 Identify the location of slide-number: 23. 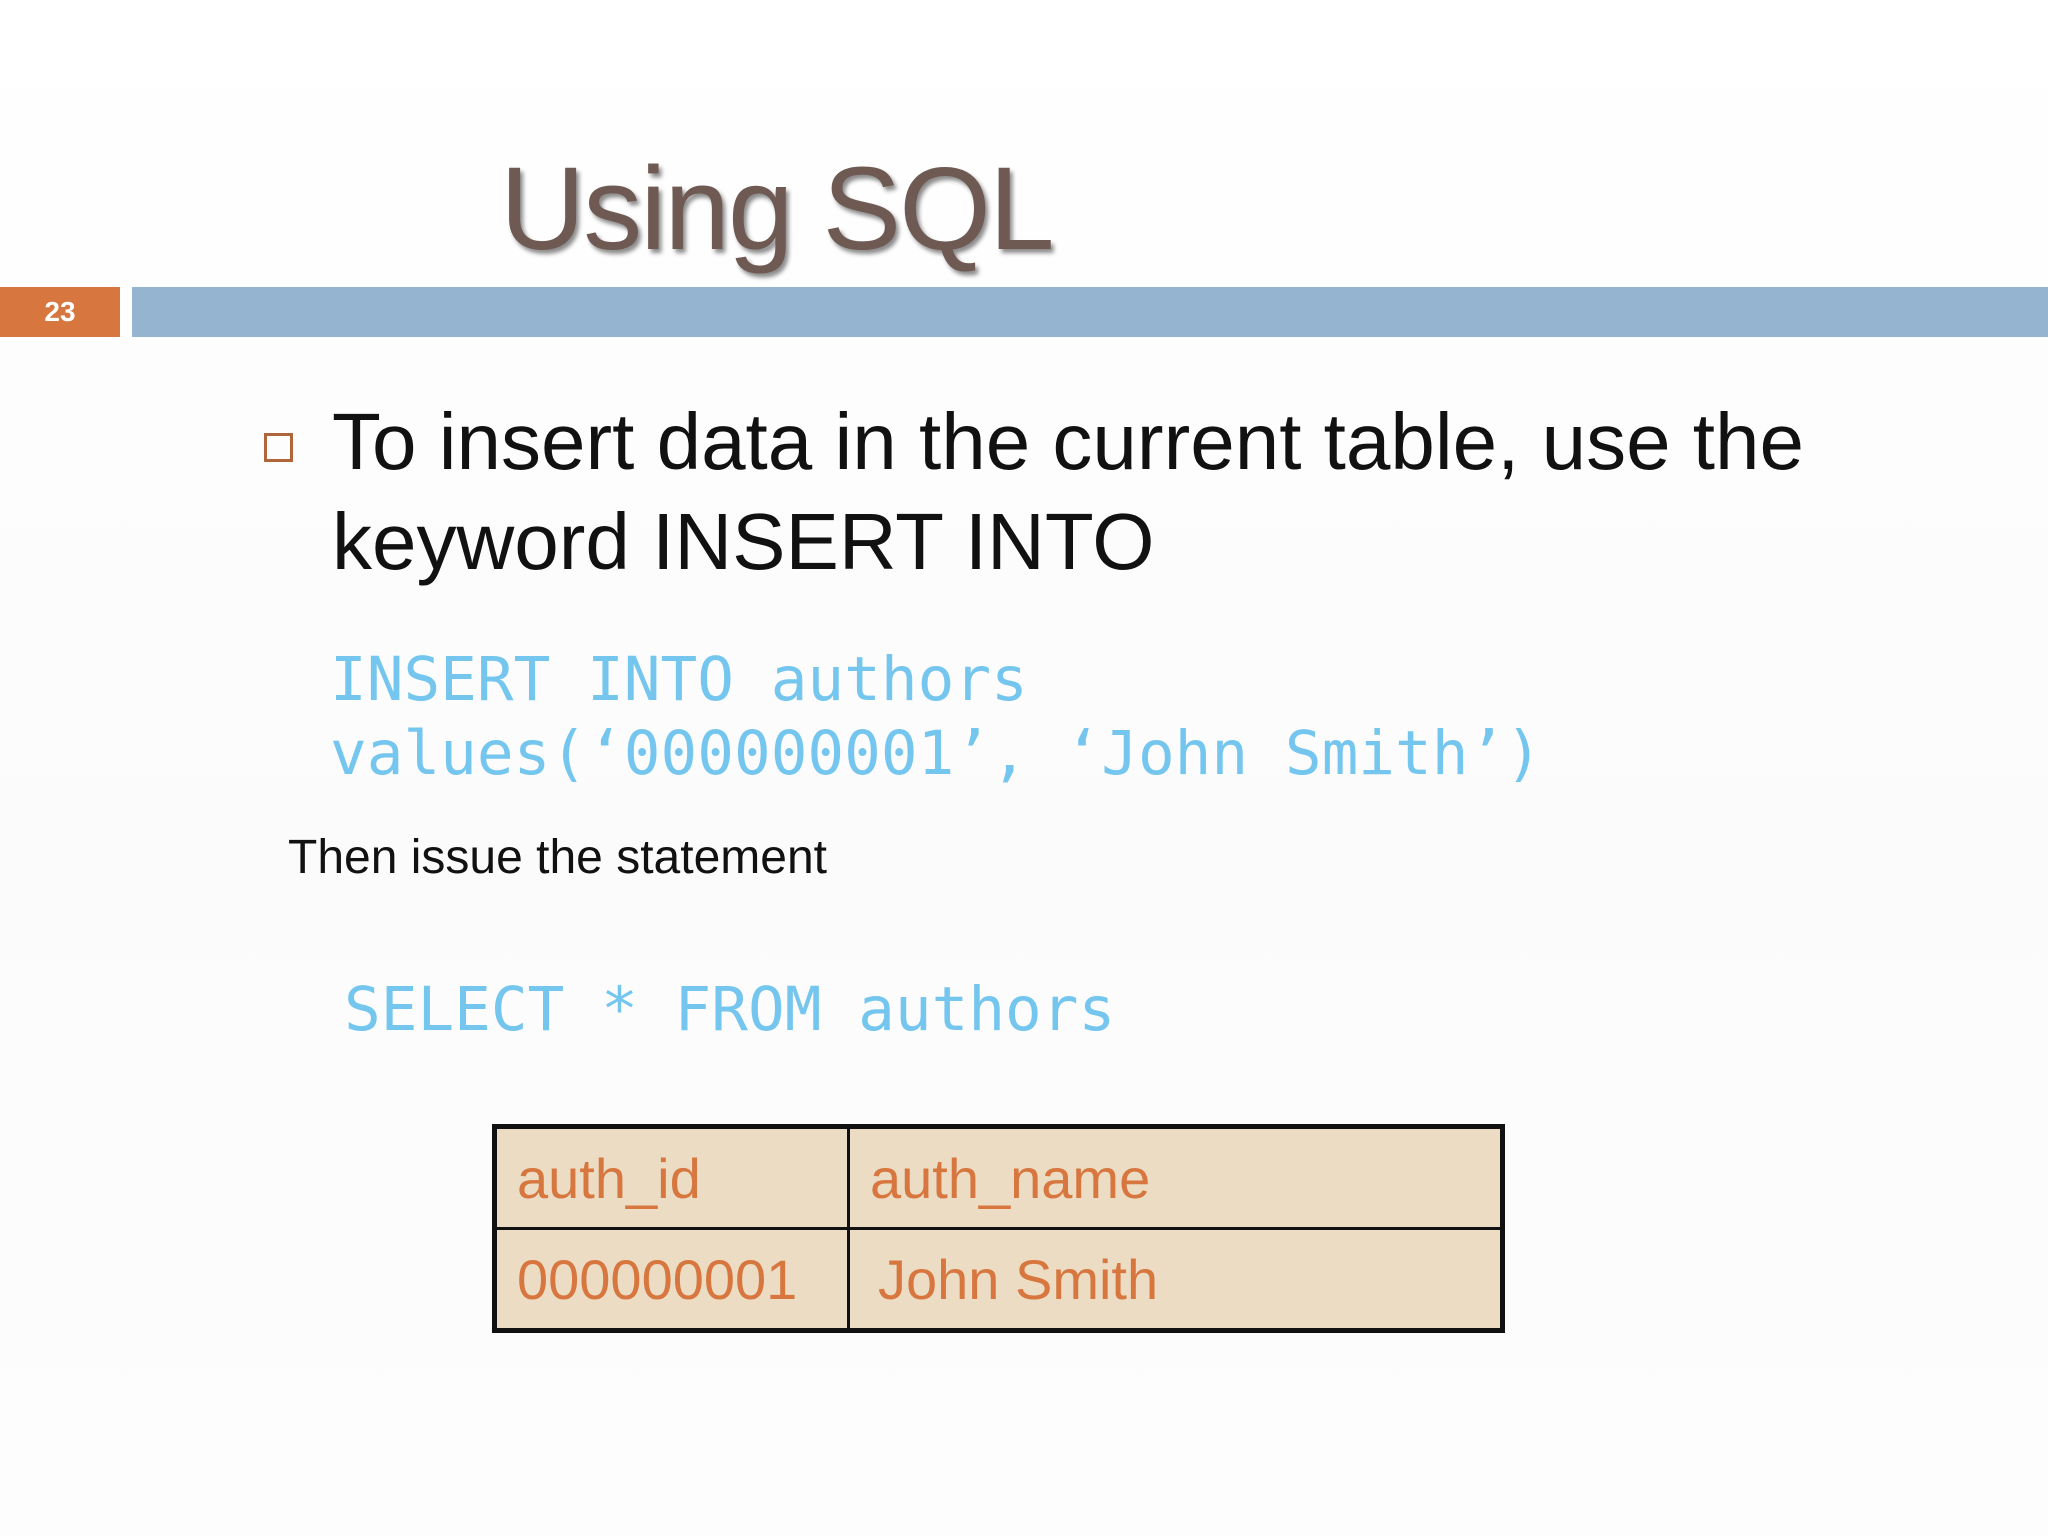
(60, 311).